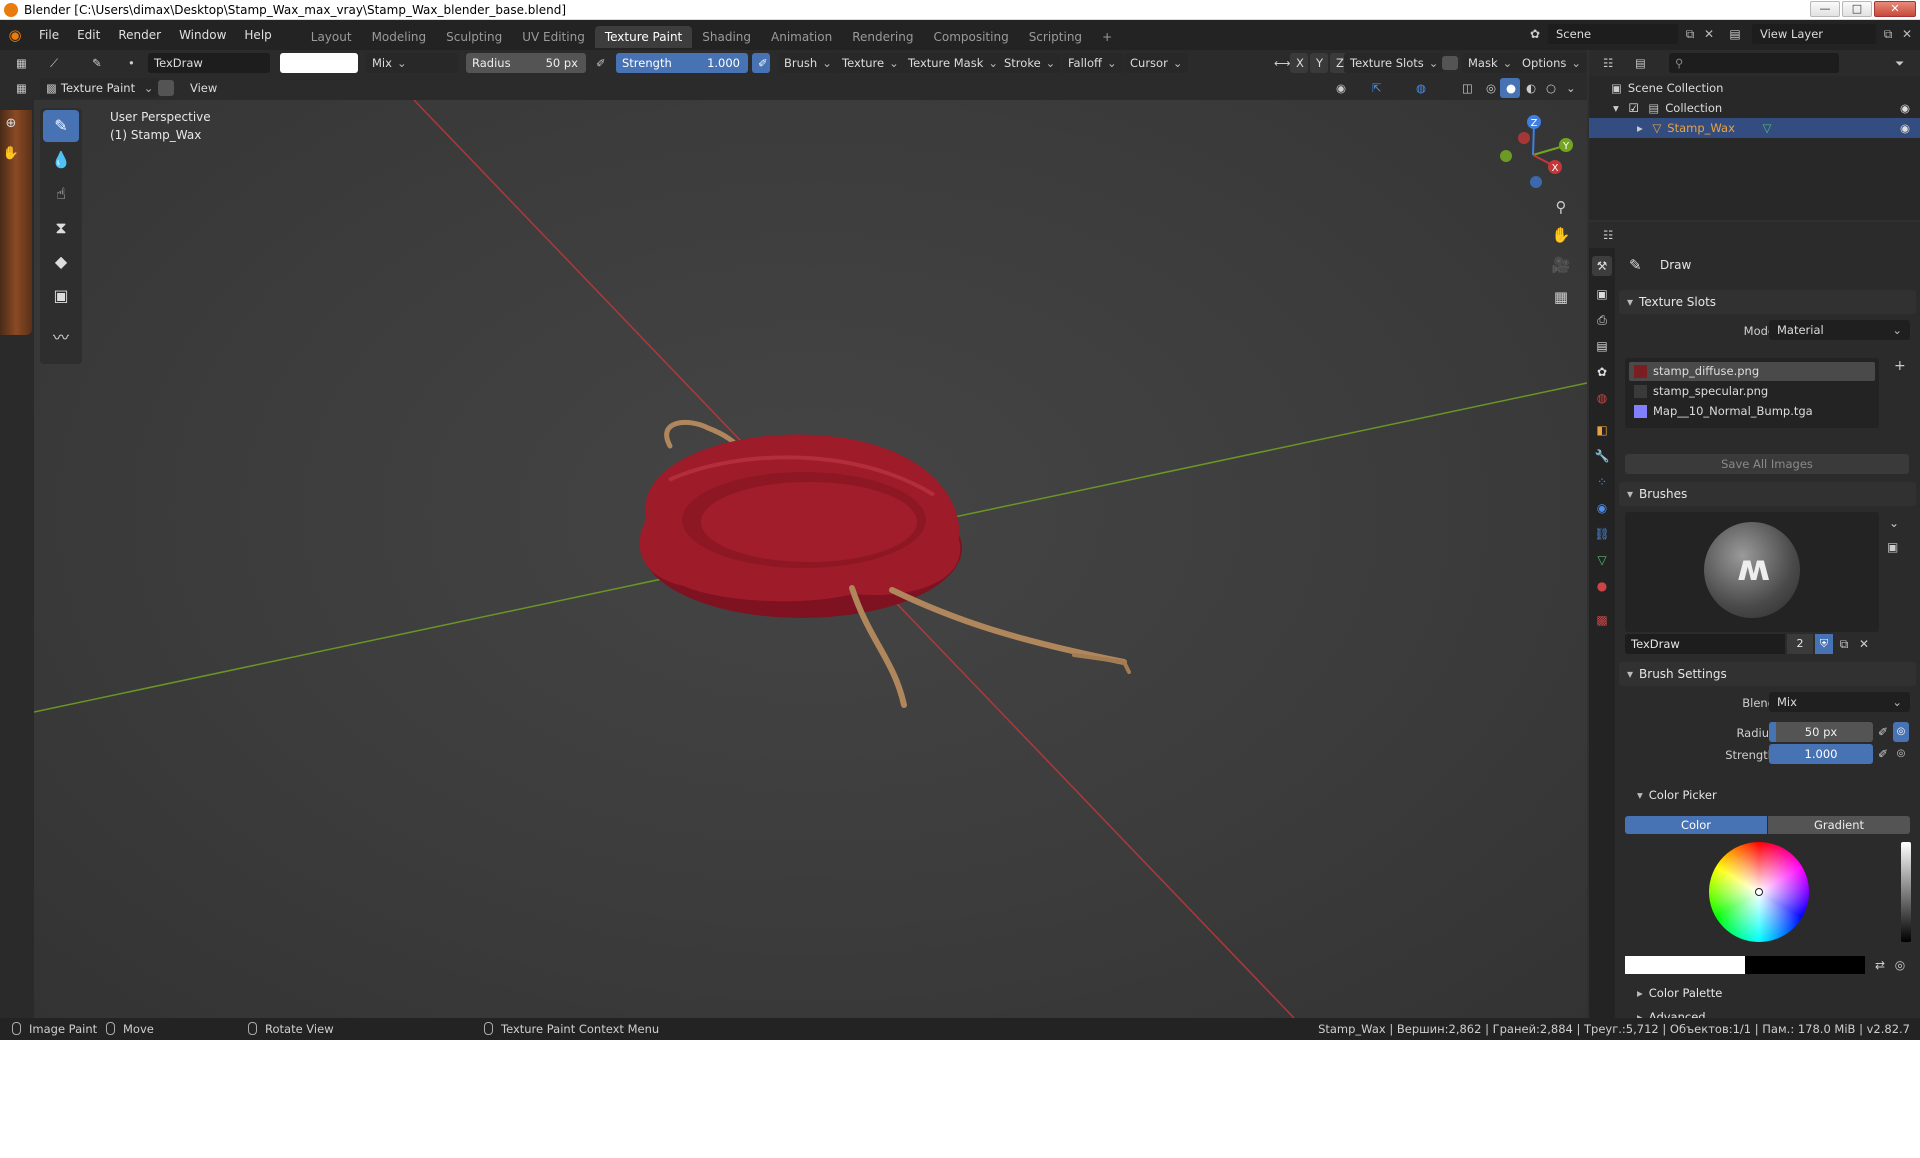  I want to click on radius-field: 50 px, so click(1821, 732).